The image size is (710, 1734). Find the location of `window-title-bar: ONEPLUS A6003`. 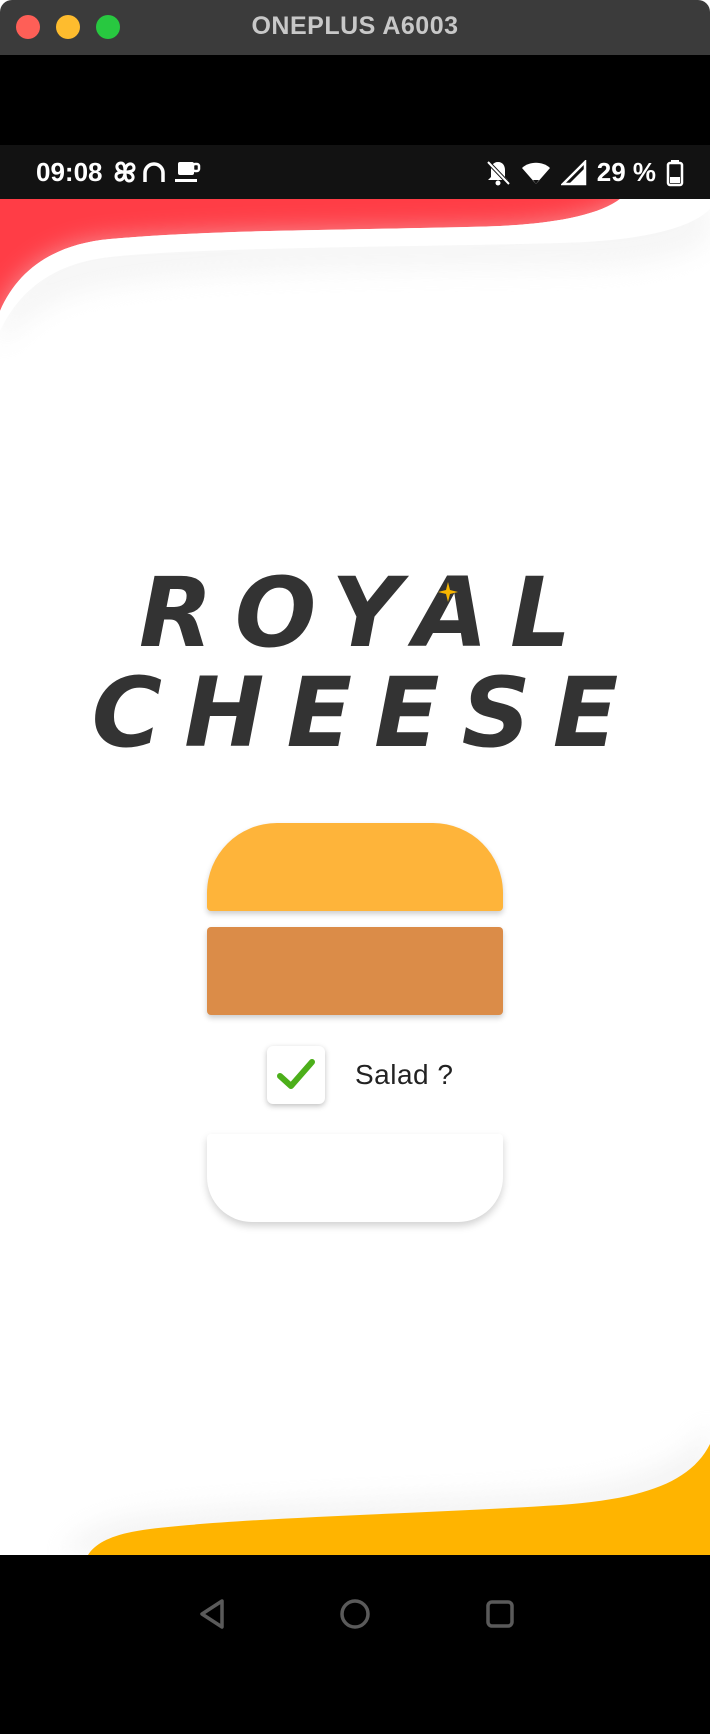

window-title-bar: ONEPLUS A6003 is located at coordinates (355, 27).